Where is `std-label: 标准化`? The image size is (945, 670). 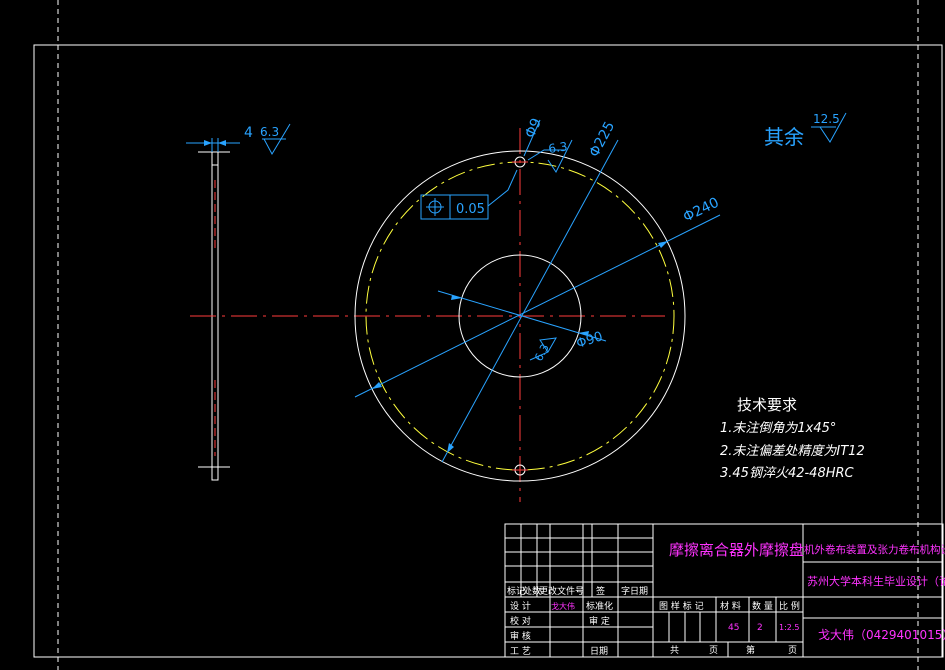
std-label: 标准化 is located at coordinates (599, 606).